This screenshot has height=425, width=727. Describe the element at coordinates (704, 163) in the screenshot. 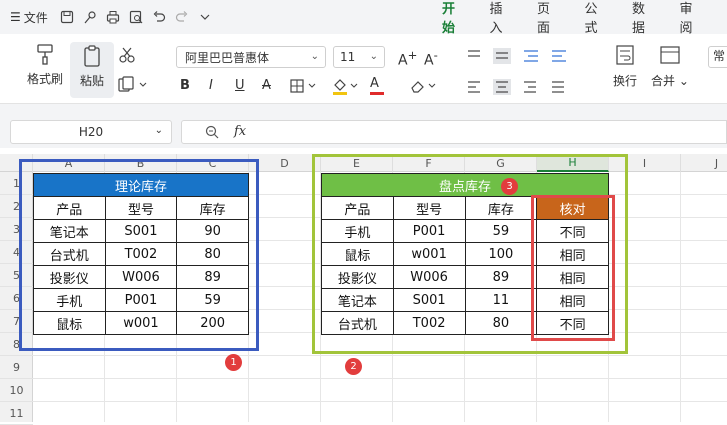

I see `column-header: J` at that location.